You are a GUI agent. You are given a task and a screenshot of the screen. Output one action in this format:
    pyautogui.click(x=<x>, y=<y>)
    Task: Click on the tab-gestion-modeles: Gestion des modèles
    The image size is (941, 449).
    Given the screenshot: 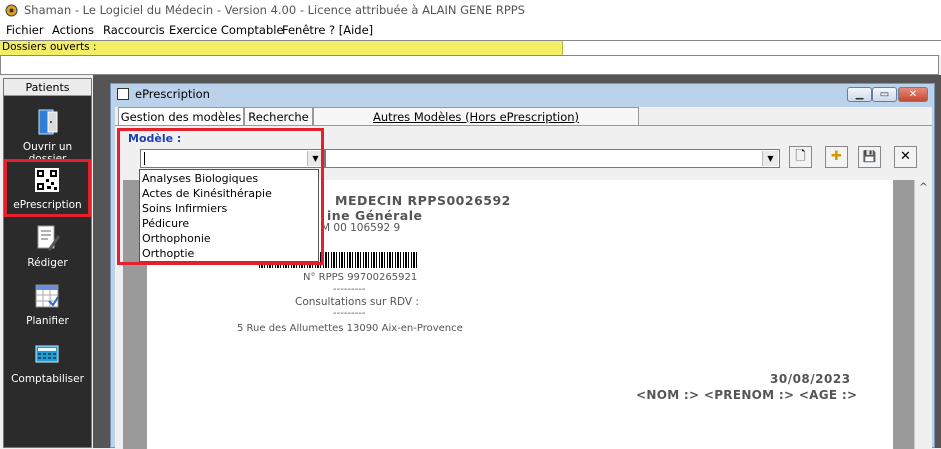 What is the action you would take?
    pyautogui.click(x=181, y=116)
    